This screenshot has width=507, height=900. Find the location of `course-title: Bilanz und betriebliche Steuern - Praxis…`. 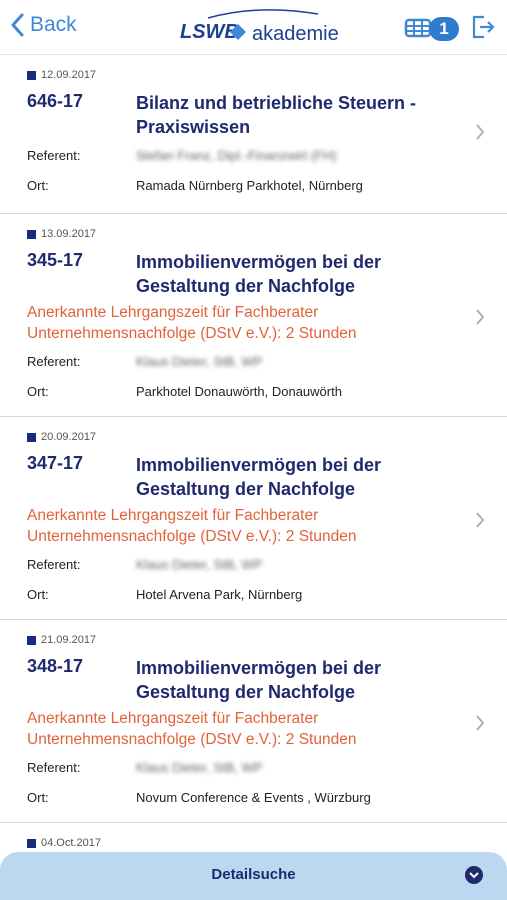

course-title: Bilanz und betriebliche Steuern - Praxis… is located at coordinates (276, 115).